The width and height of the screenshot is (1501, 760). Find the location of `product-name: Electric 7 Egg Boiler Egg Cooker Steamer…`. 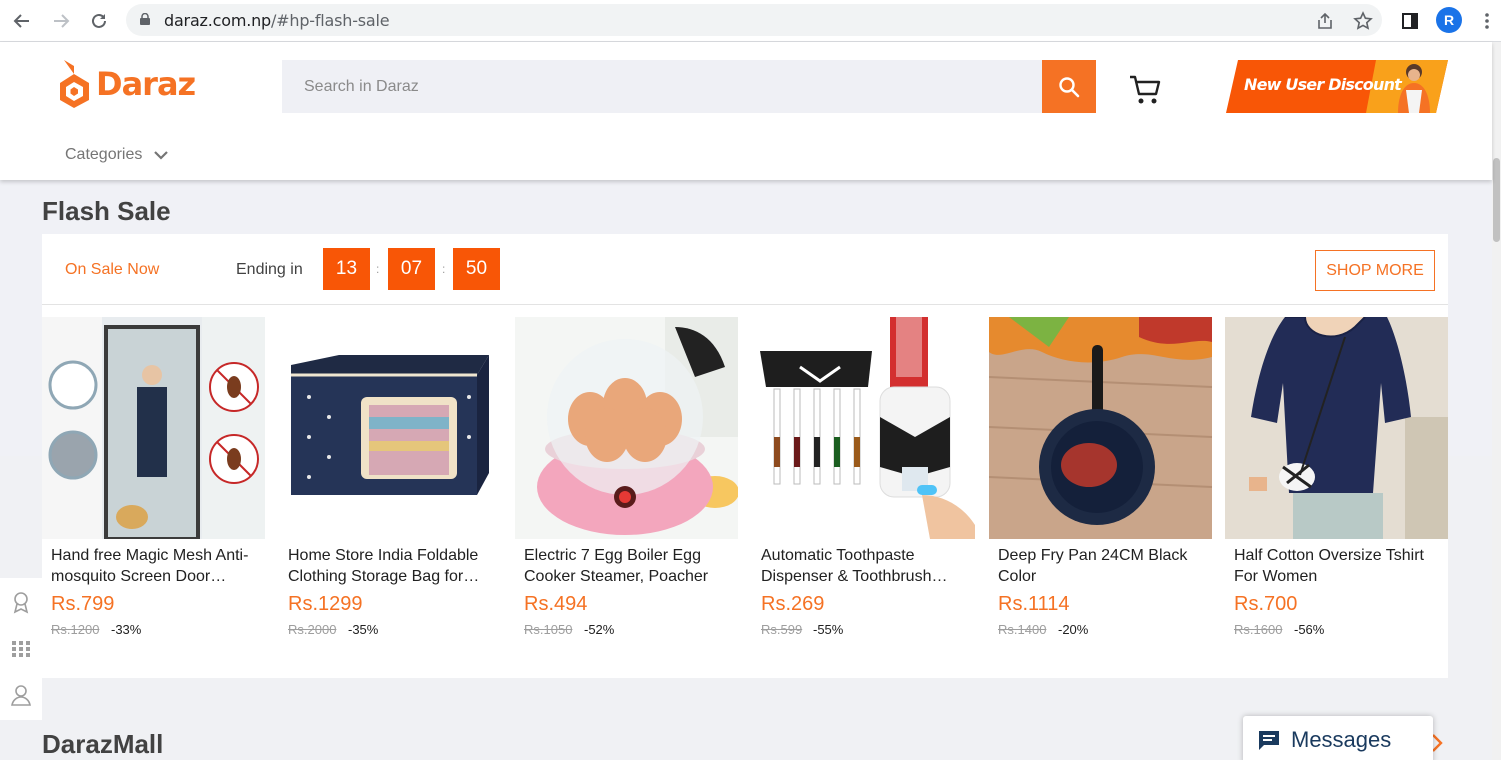

product-name: Electric 7 Egg Boiler Egg Cooker Steamer… is located at coordinates (616, 566).